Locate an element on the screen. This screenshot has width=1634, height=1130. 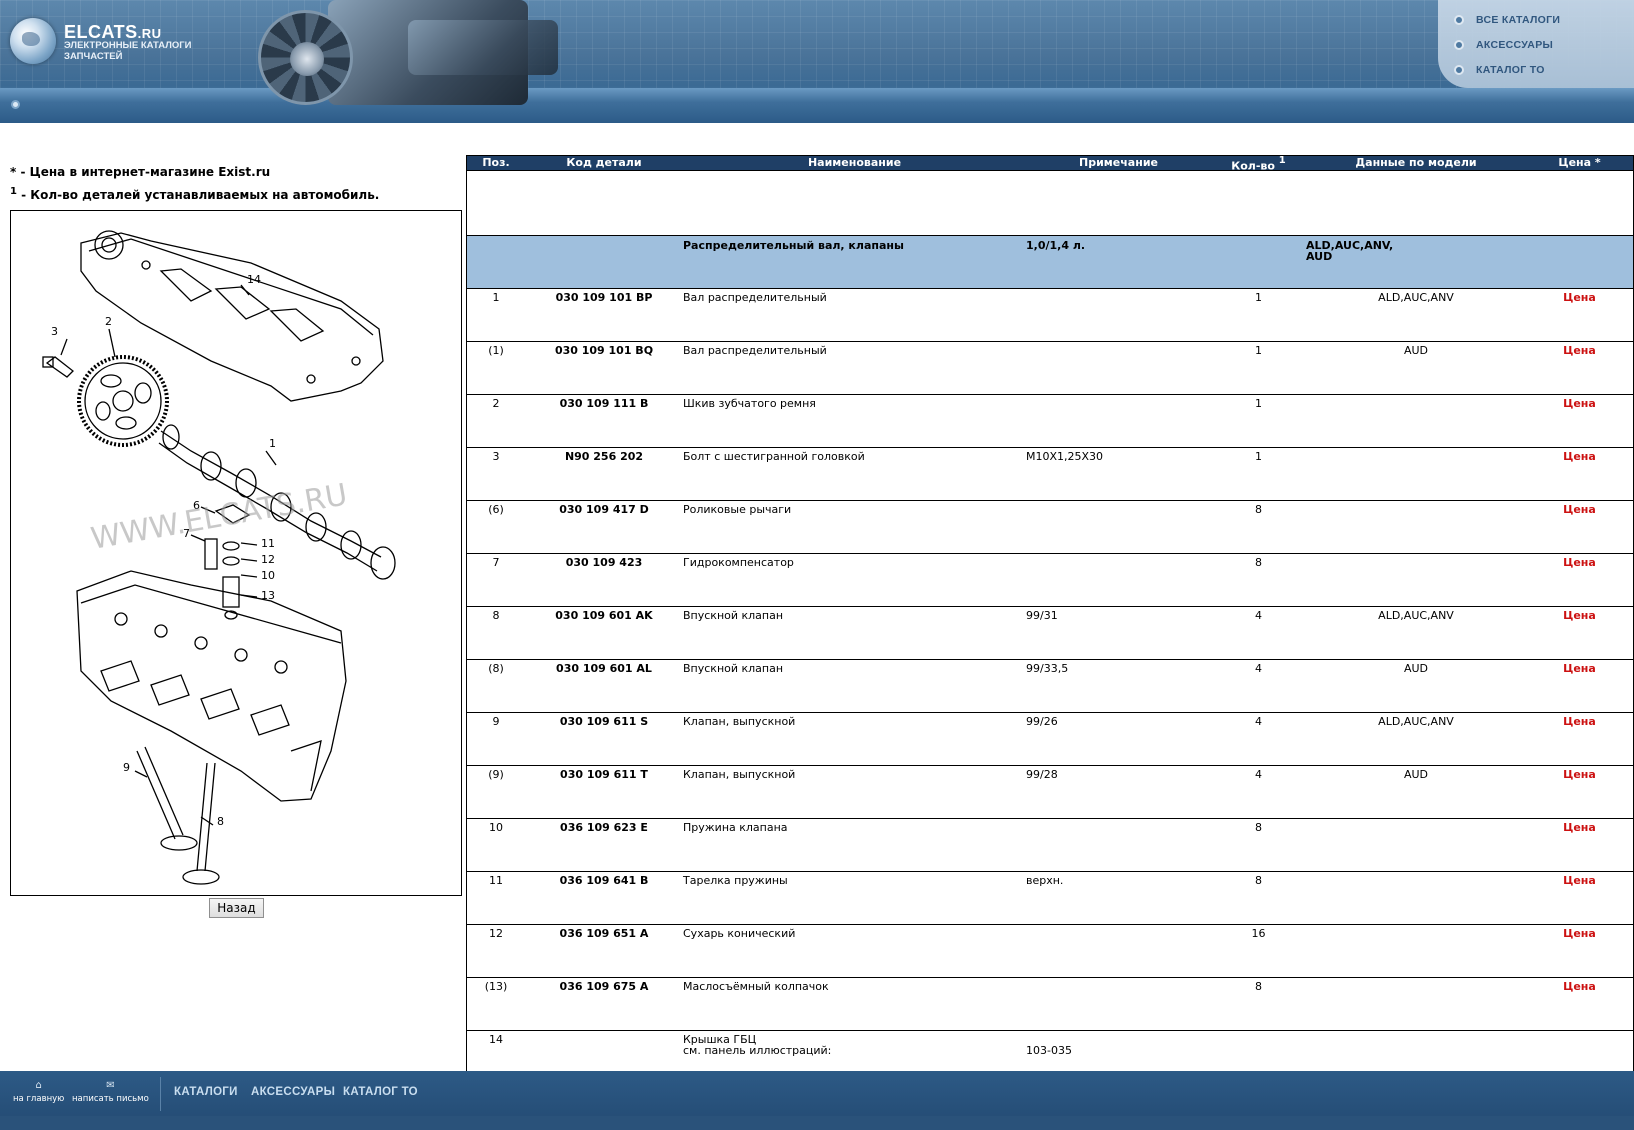
cell-pos: 3 is located at coordinates (496, 456).